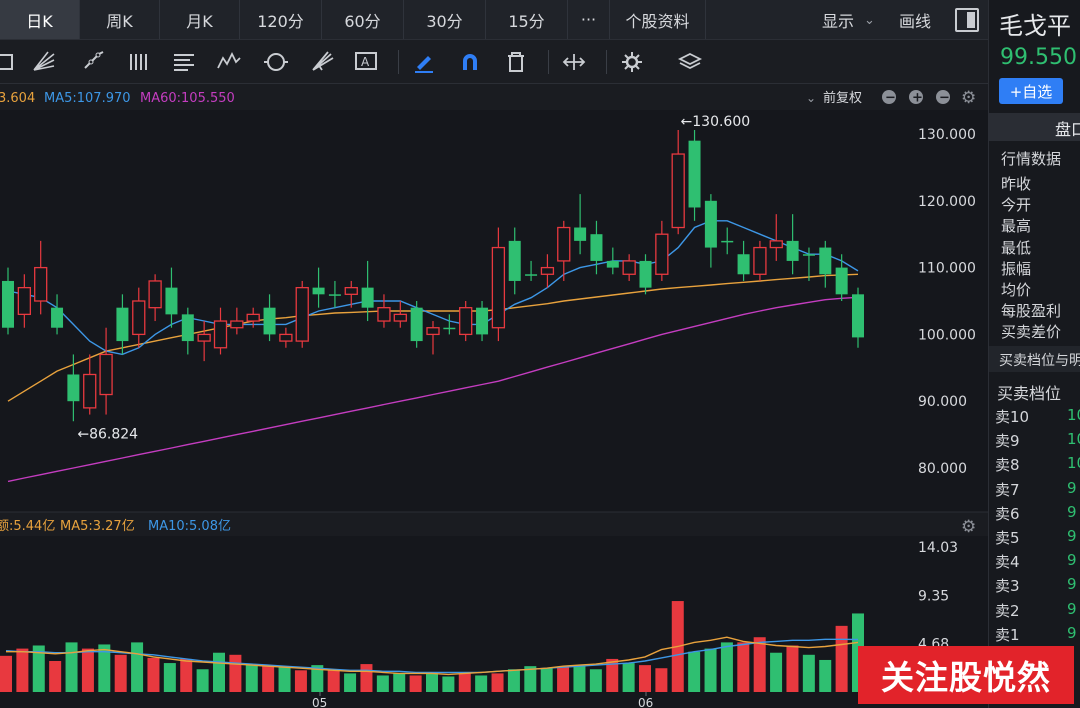 The image size is (1080, 708). What do you see at coordinates (276, 62) in the screenshot?
I see `cycle-tool-icon` at bounding box center [276, 62].